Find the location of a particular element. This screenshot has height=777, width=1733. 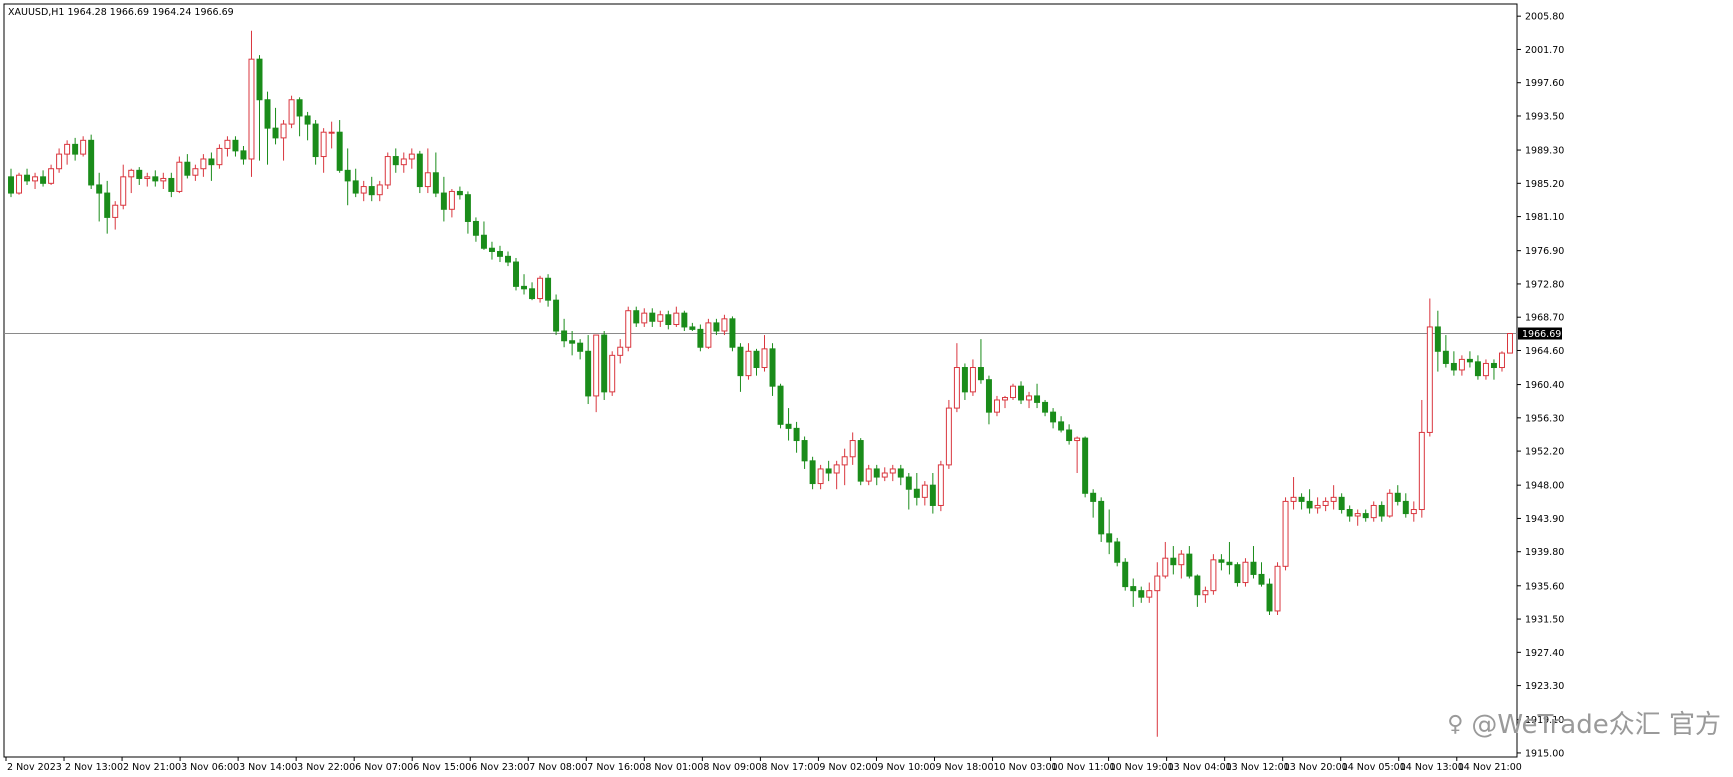

x-tick-label: 7 Nov 16:00 is located at coordinates (616, 767).